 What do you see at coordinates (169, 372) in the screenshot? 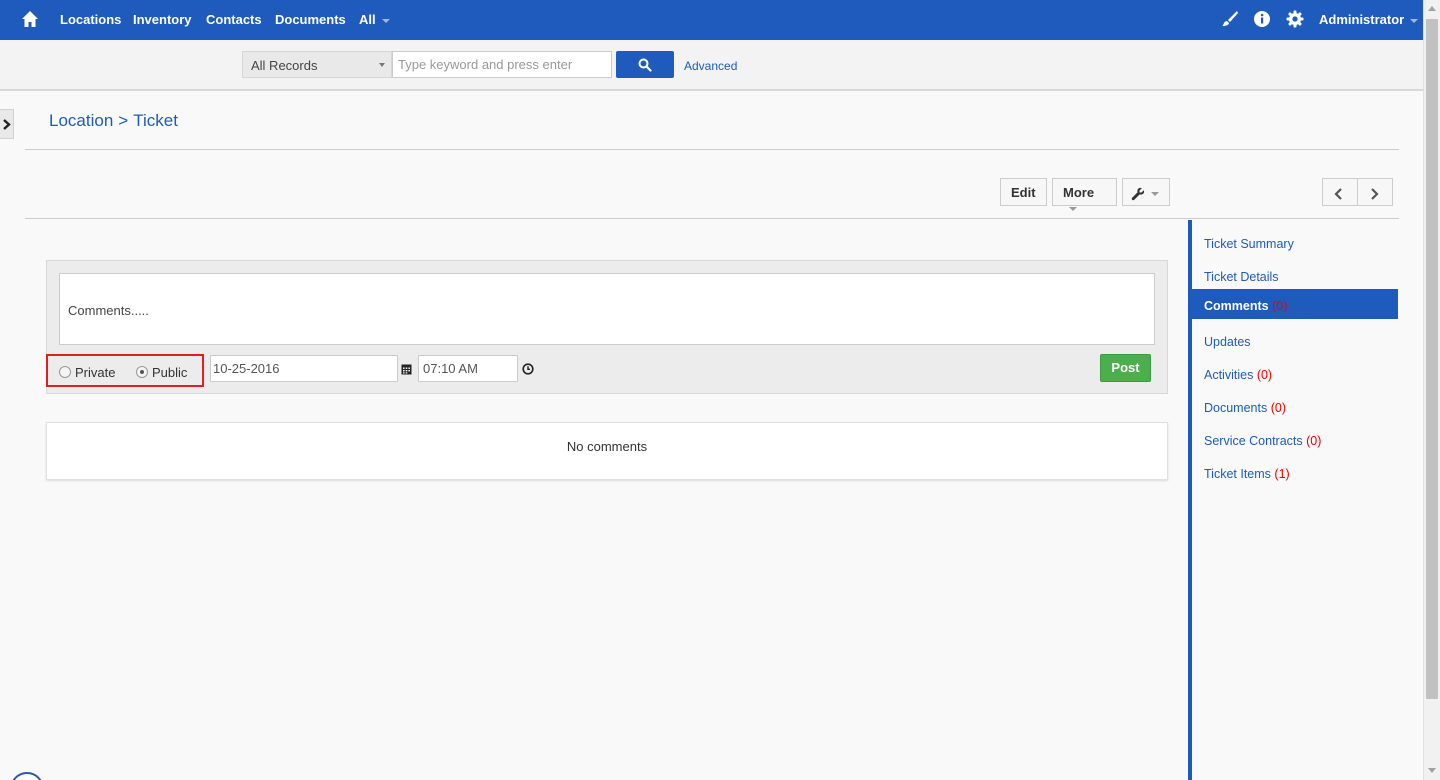
I see `public-radio-label: Public` at bounding box center [169, 372].